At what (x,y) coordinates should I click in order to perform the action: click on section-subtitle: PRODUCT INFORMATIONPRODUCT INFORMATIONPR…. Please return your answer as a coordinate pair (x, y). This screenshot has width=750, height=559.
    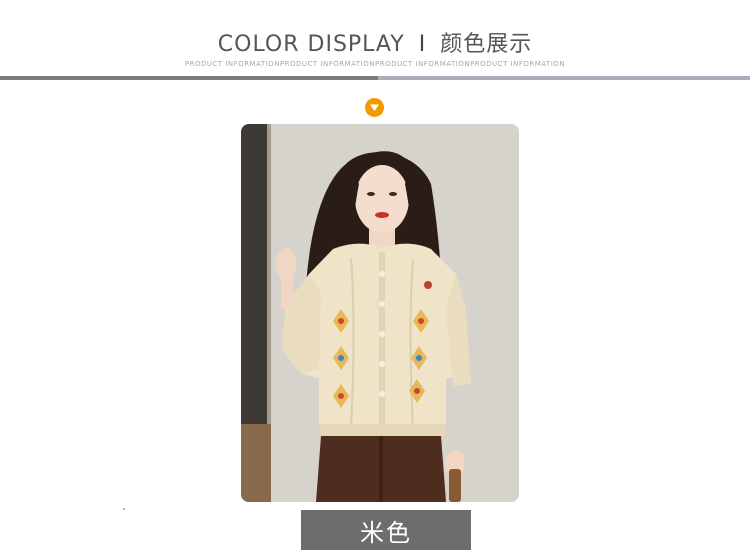
    Looking at the image, I should click on (375, 64).